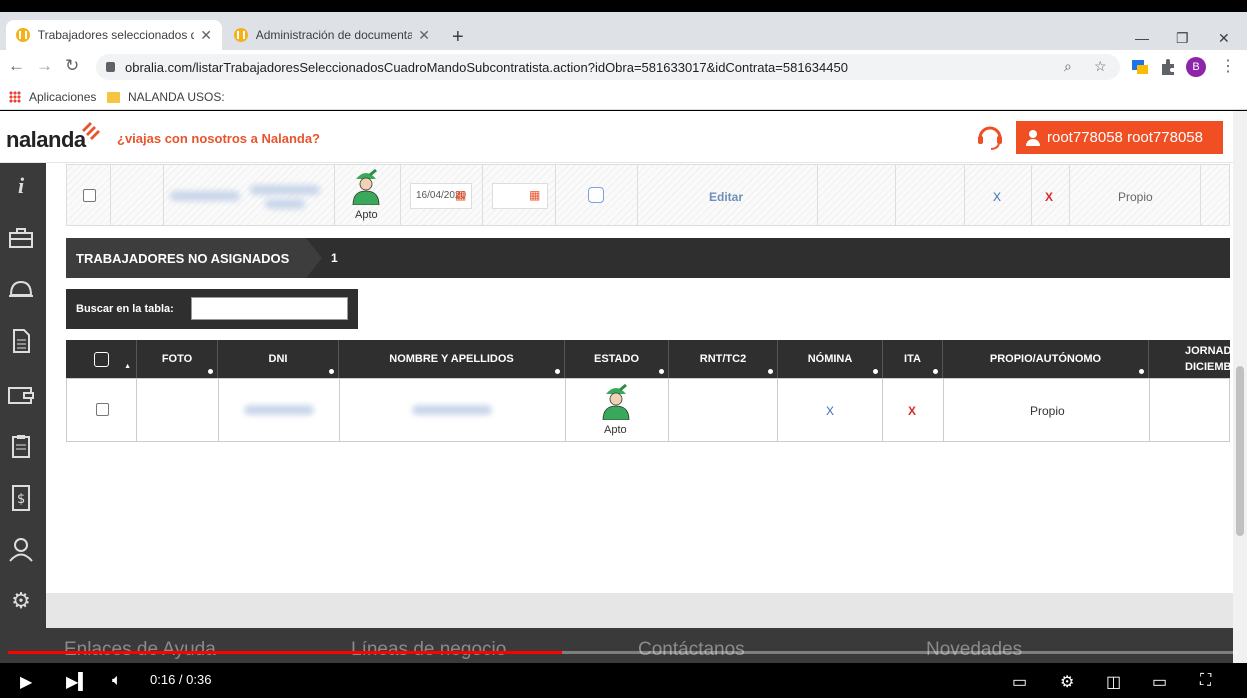 The height and width of the screenshot is (698, 1247). I want to click on bookmark-label: Aplicaciones, so click(63, 97).